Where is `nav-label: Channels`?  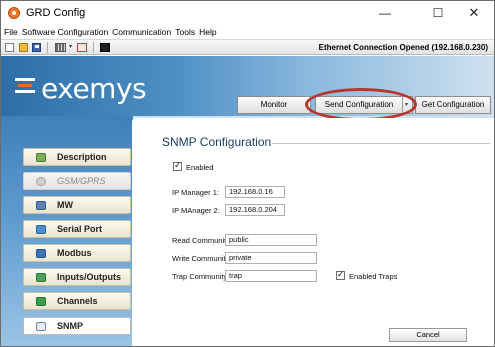 nav-label: Channels is located at coordinates (77, 301).